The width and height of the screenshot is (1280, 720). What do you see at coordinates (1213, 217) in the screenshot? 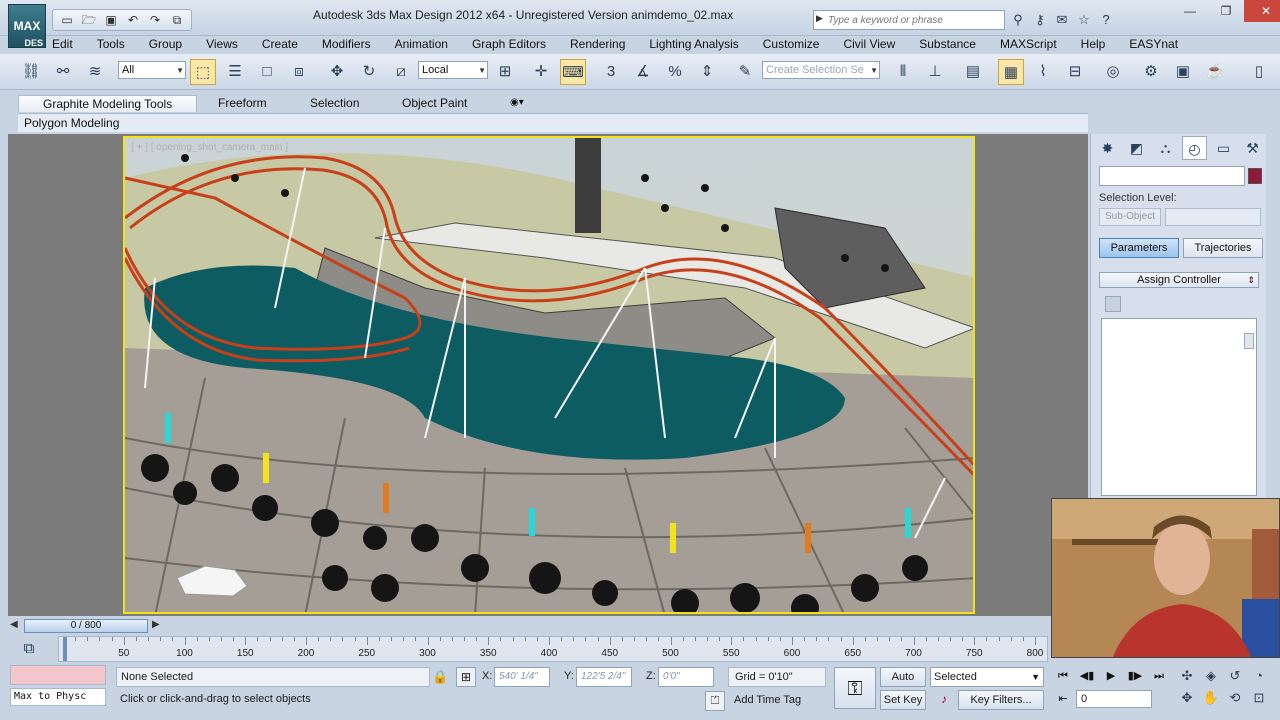
I see `sub-object-dropdown` at bounding box center [1213, 217].